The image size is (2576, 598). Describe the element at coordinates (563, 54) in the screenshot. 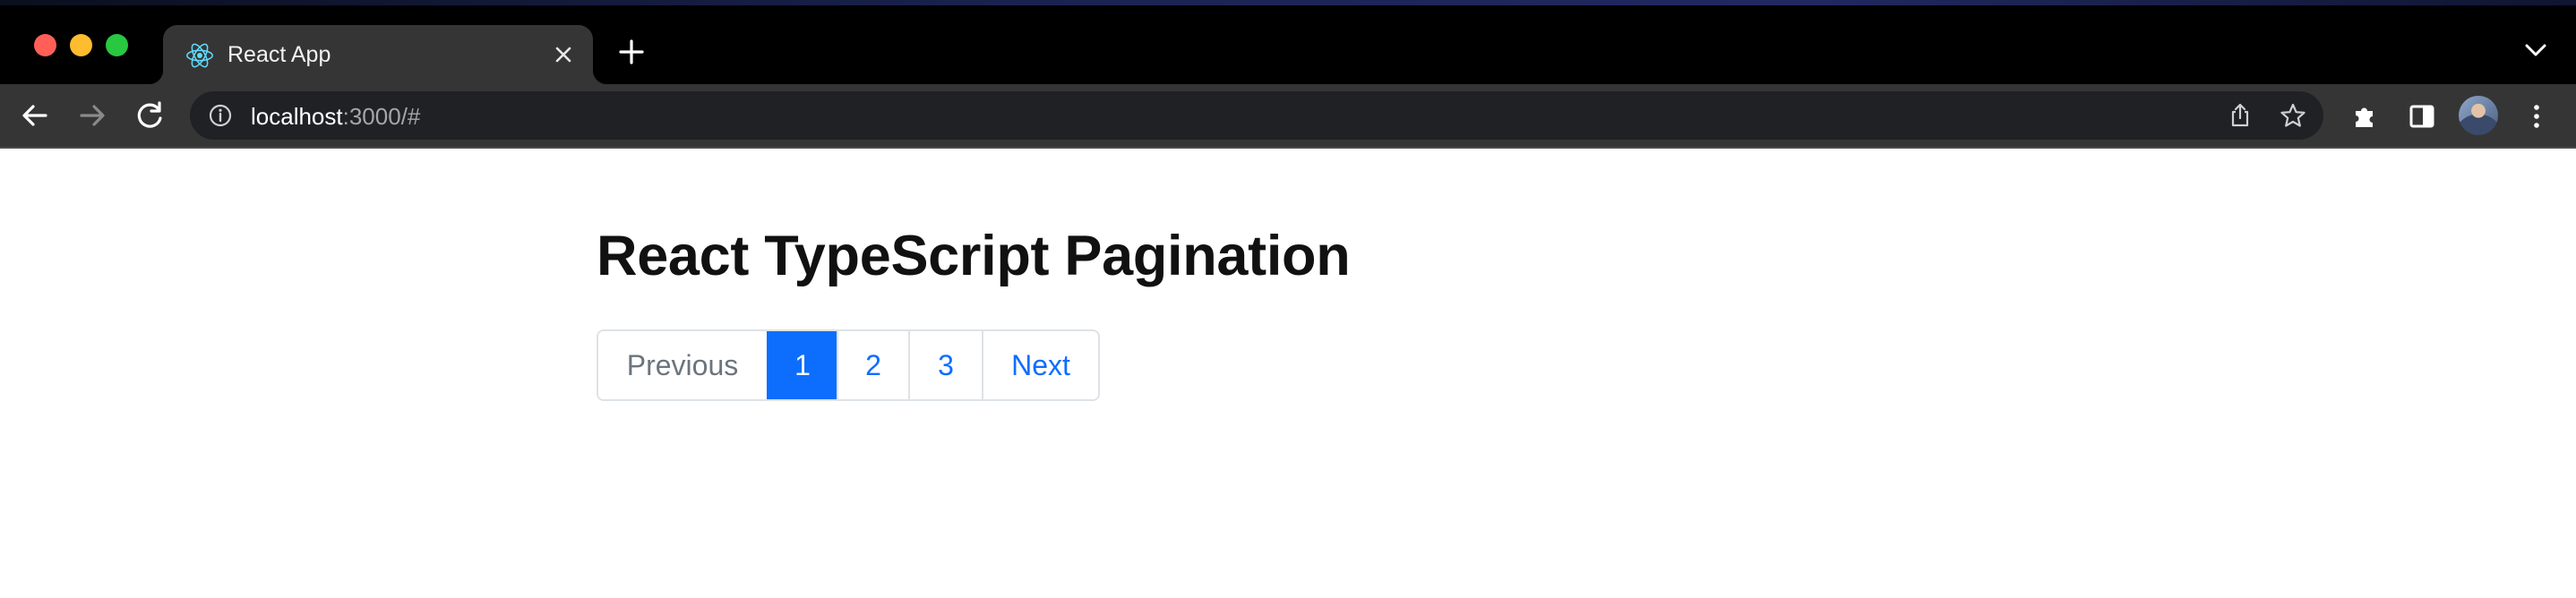

I see `close-icon` at that location.